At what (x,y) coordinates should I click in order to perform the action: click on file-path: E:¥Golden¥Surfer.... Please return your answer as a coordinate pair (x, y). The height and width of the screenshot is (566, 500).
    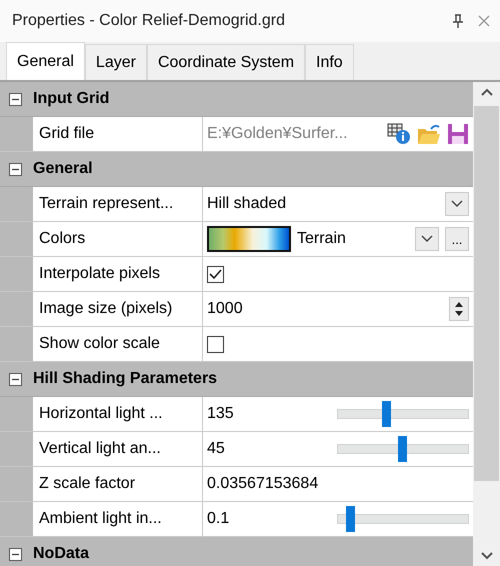
    Looking at the image, I should click on (278, 134).